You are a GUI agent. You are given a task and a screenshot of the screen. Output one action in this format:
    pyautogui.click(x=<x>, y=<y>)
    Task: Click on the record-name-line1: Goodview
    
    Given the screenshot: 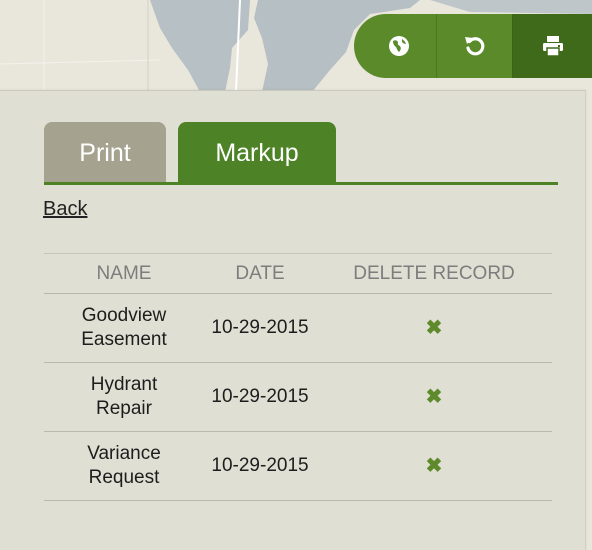 What is the action you would take?
    pyautogui.click(x=124, y=315)
    